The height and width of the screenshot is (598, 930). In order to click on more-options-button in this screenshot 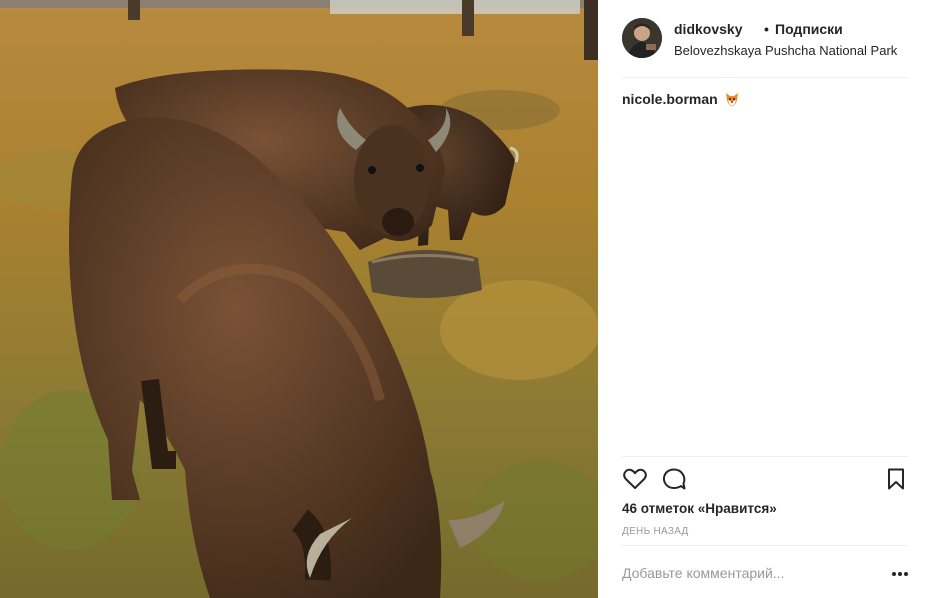, I will do `click(900, 573)`.